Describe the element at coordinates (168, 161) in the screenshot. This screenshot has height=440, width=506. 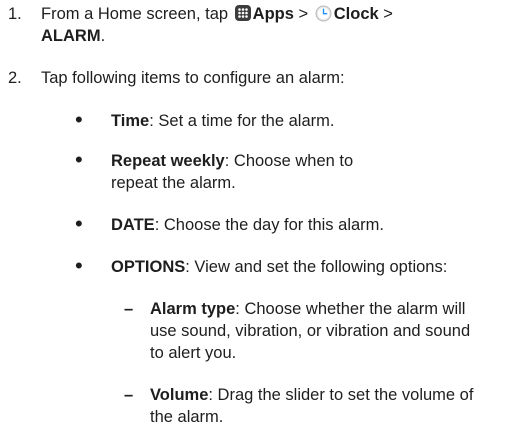
I see `bullet-term: Repeat weekly` at that location.